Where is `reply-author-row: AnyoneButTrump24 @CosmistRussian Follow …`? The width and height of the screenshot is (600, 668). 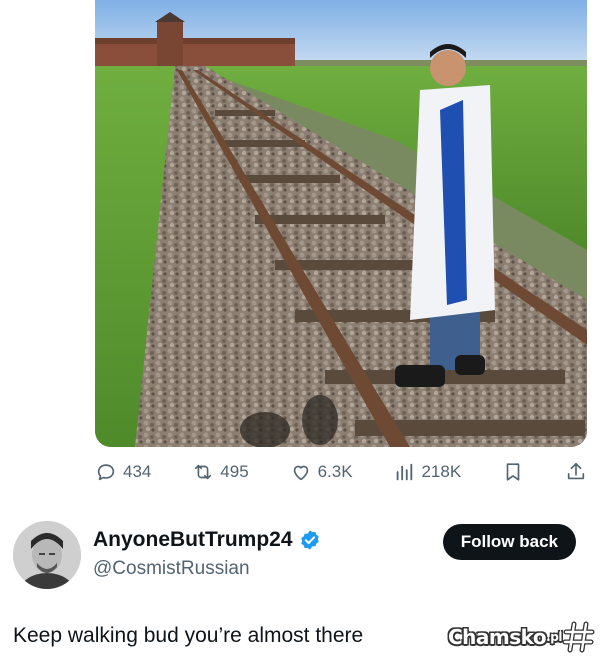
reply-author-row: AnyoneButTrump24 @CosmistRussian Follow … is located at coordinates (300, 557).